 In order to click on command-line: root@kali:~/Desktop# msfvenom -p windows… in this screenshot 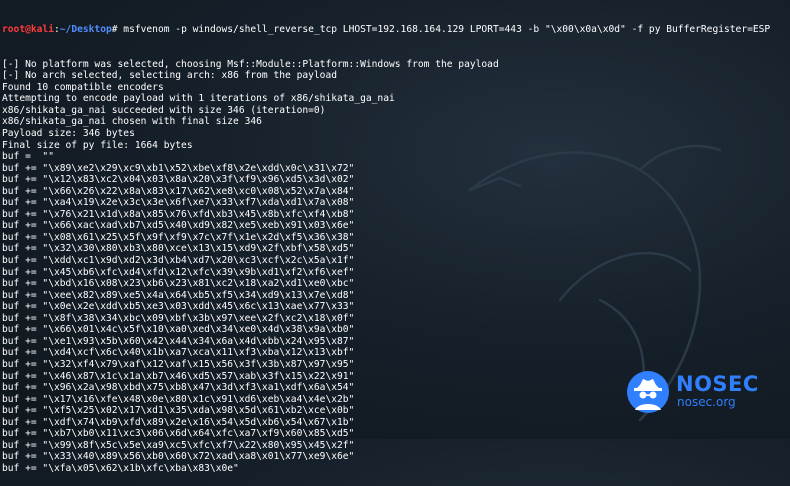, I will do `click(396, 30)`.